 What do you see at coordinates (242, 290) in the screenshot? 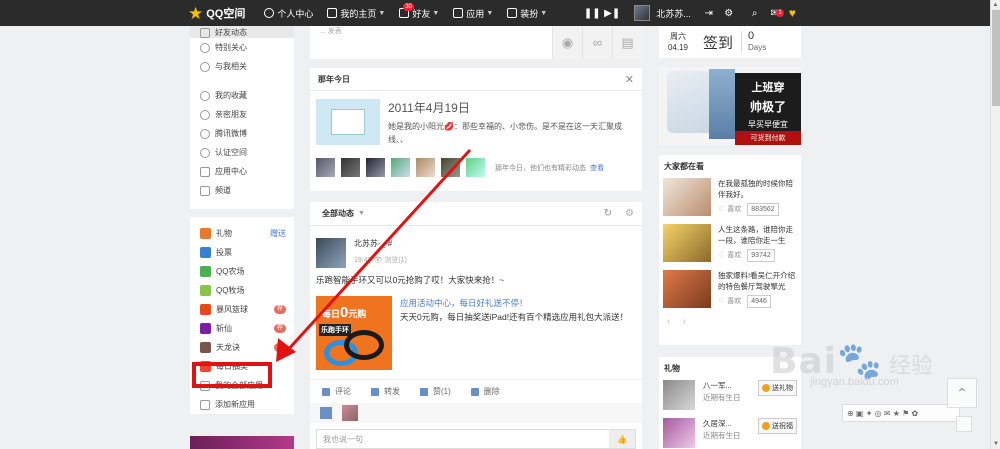
I see `sidebar-item-qq-ranch: QQ牧场` at bounding box center [242, 290].